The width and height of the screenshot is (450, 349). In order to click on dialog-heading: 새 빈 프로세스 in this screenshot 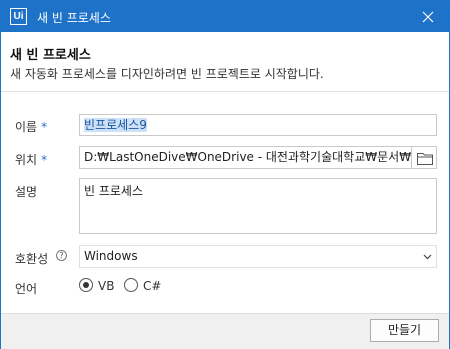, I will do `click(50, 55)`.